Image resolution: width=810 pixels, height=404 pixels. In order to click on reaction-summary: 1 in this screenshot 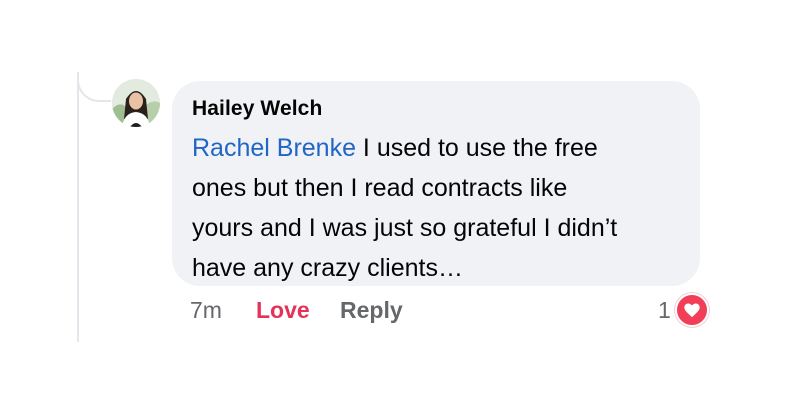, I will do `click(683, 310)`.